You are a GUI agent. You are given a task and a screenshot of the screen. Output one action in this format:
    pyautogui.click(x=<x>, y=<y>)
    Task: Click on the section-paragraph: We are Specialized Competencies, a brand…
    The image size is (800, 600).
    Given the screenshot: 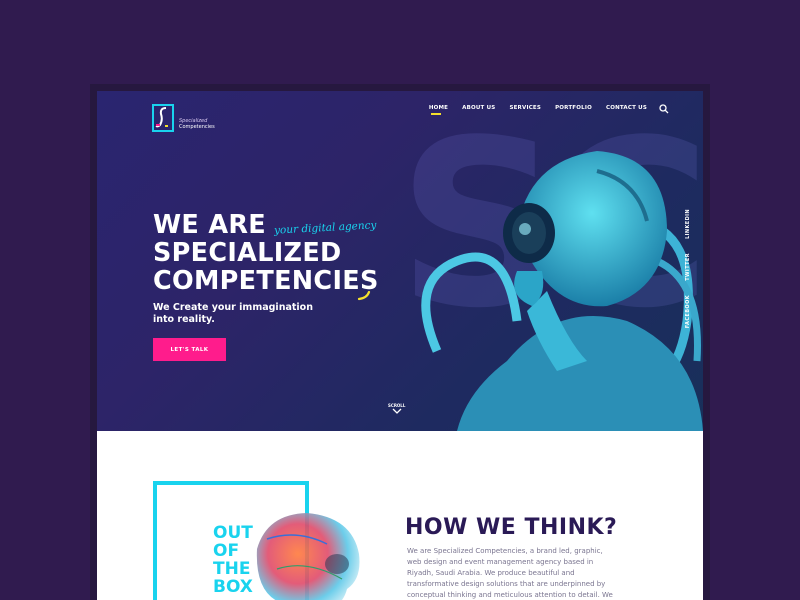 What is the action you would take?
    pyautogui.click(x=510, y=573)
    